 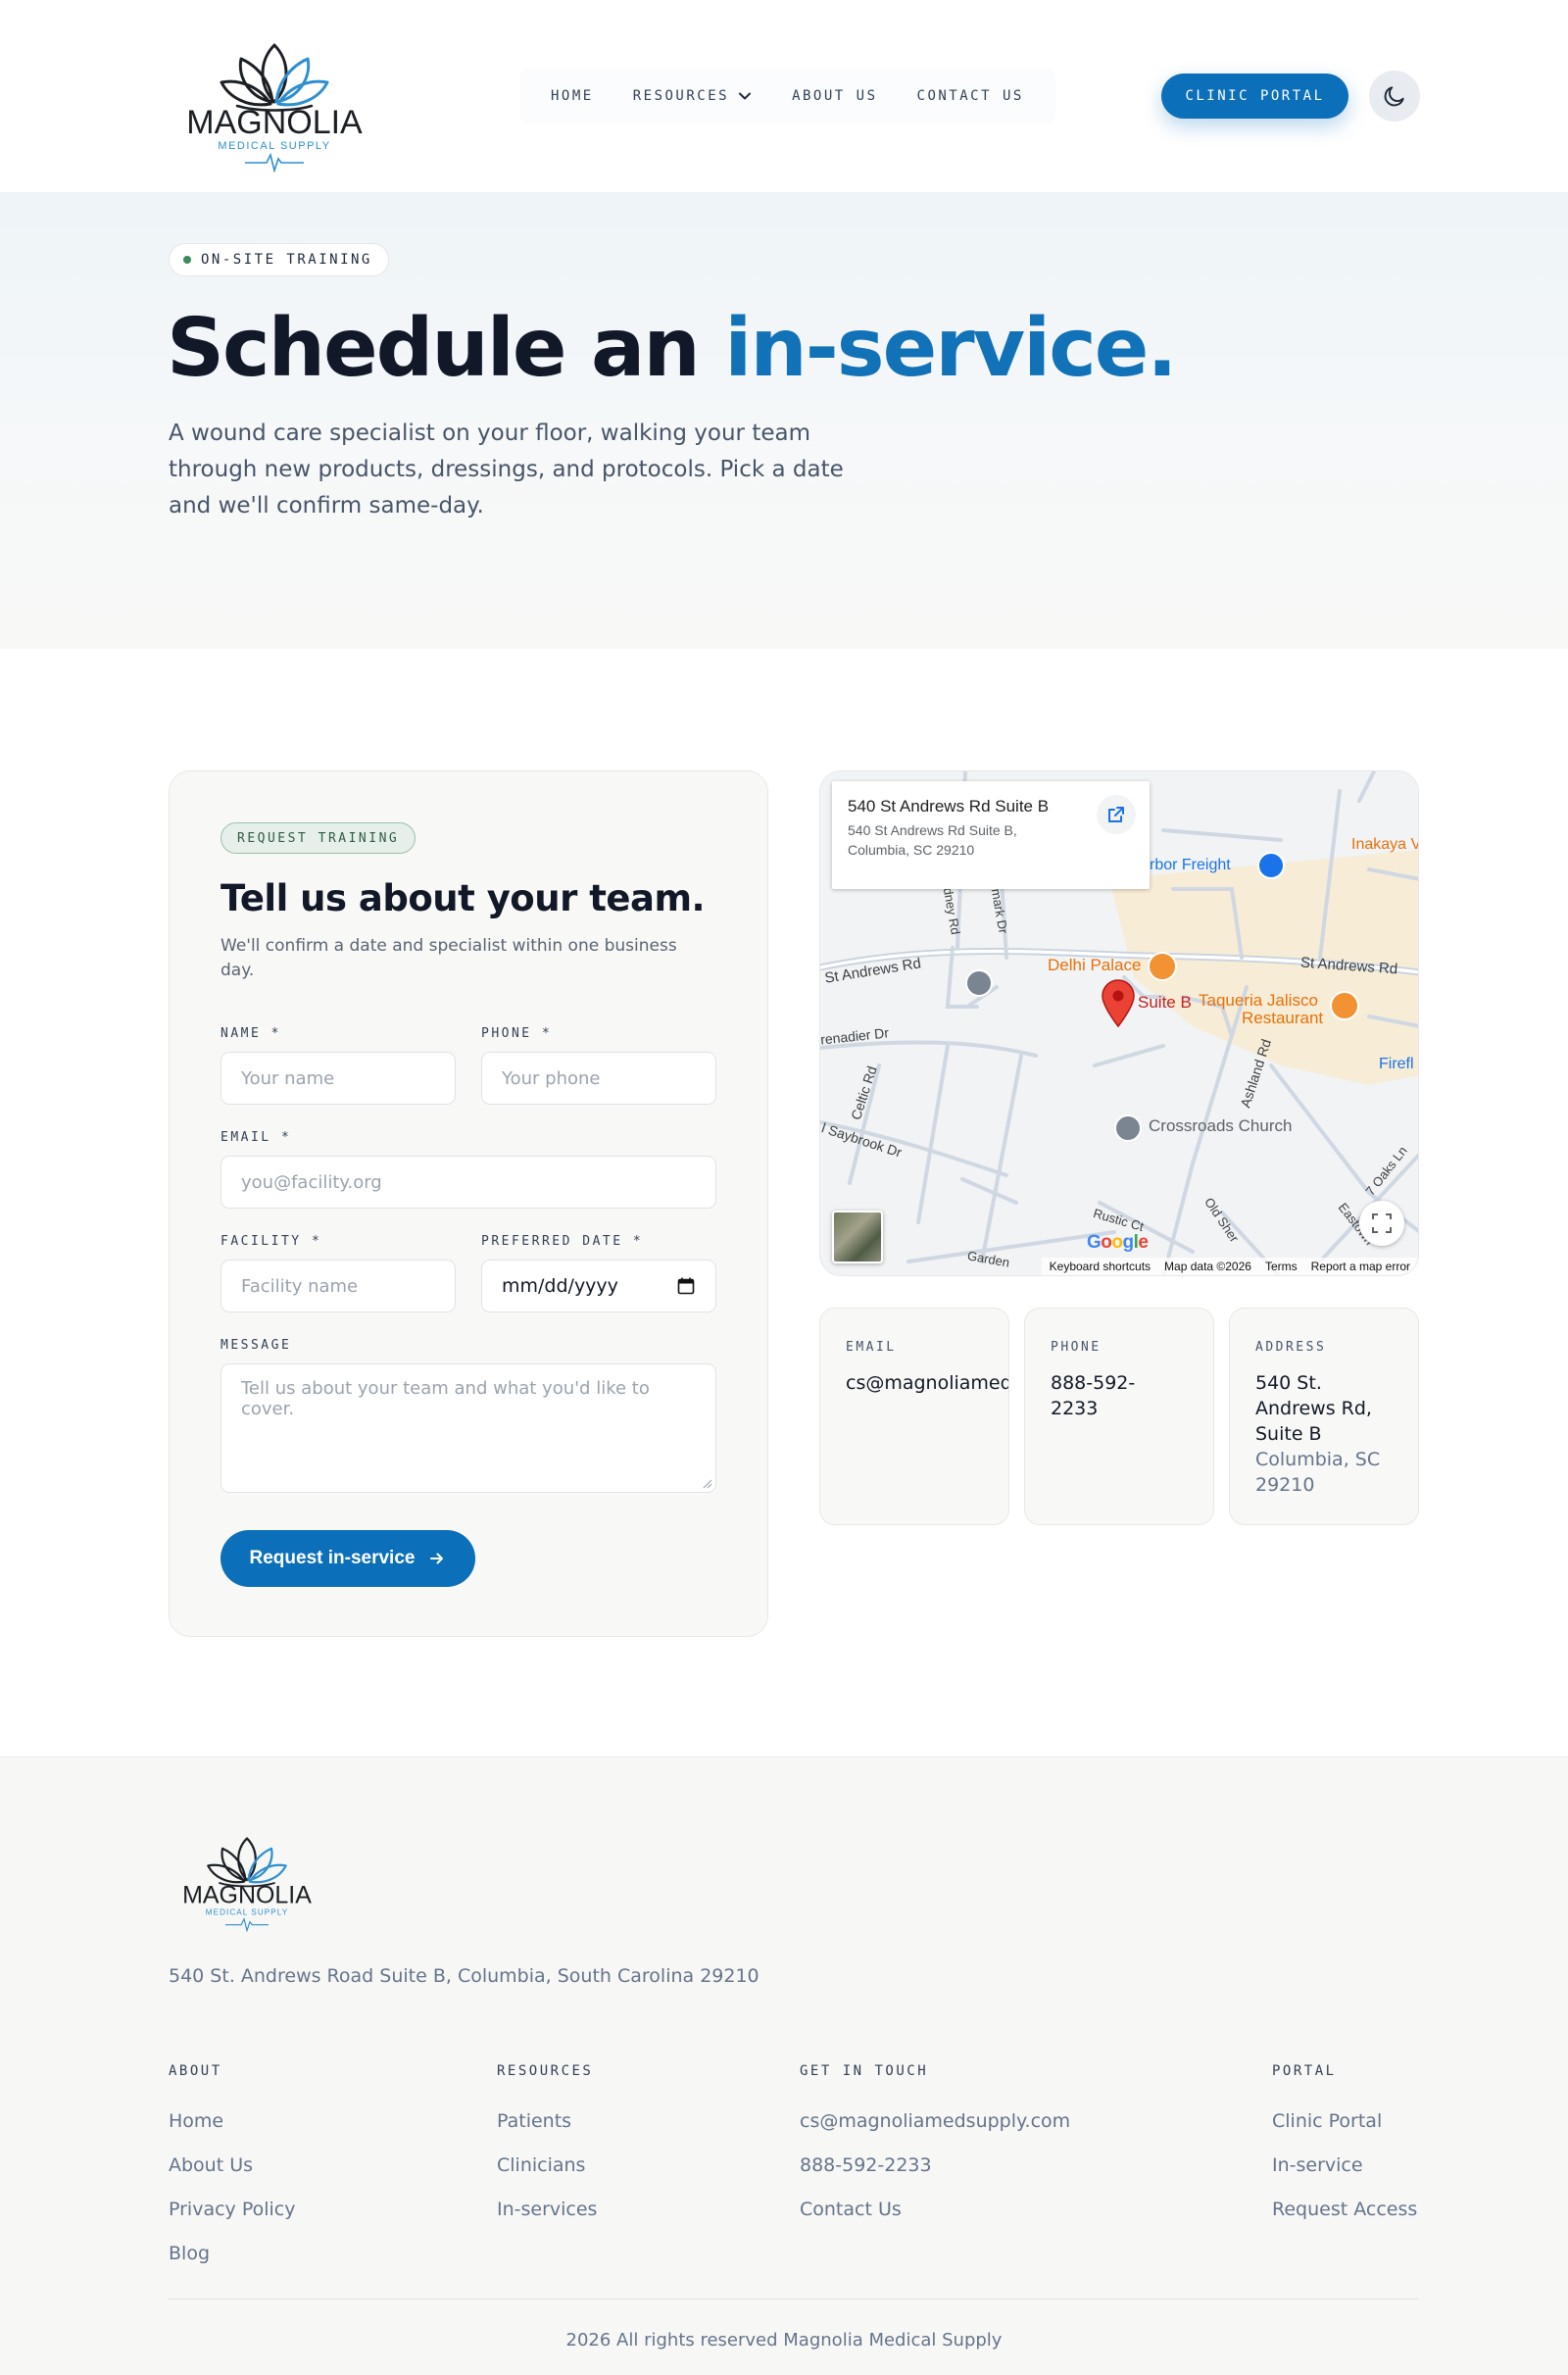 What do you see at coordinates (1283, 1018) in the screenshot?
I see `place-label: Restaurant` at bounding box center [1283, 1018].